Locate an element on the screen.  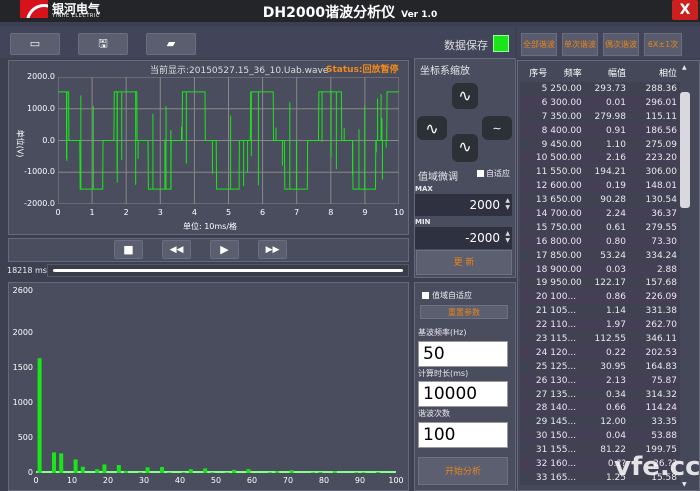
x-tick-label: 5 is located at coordinates (228, 212).